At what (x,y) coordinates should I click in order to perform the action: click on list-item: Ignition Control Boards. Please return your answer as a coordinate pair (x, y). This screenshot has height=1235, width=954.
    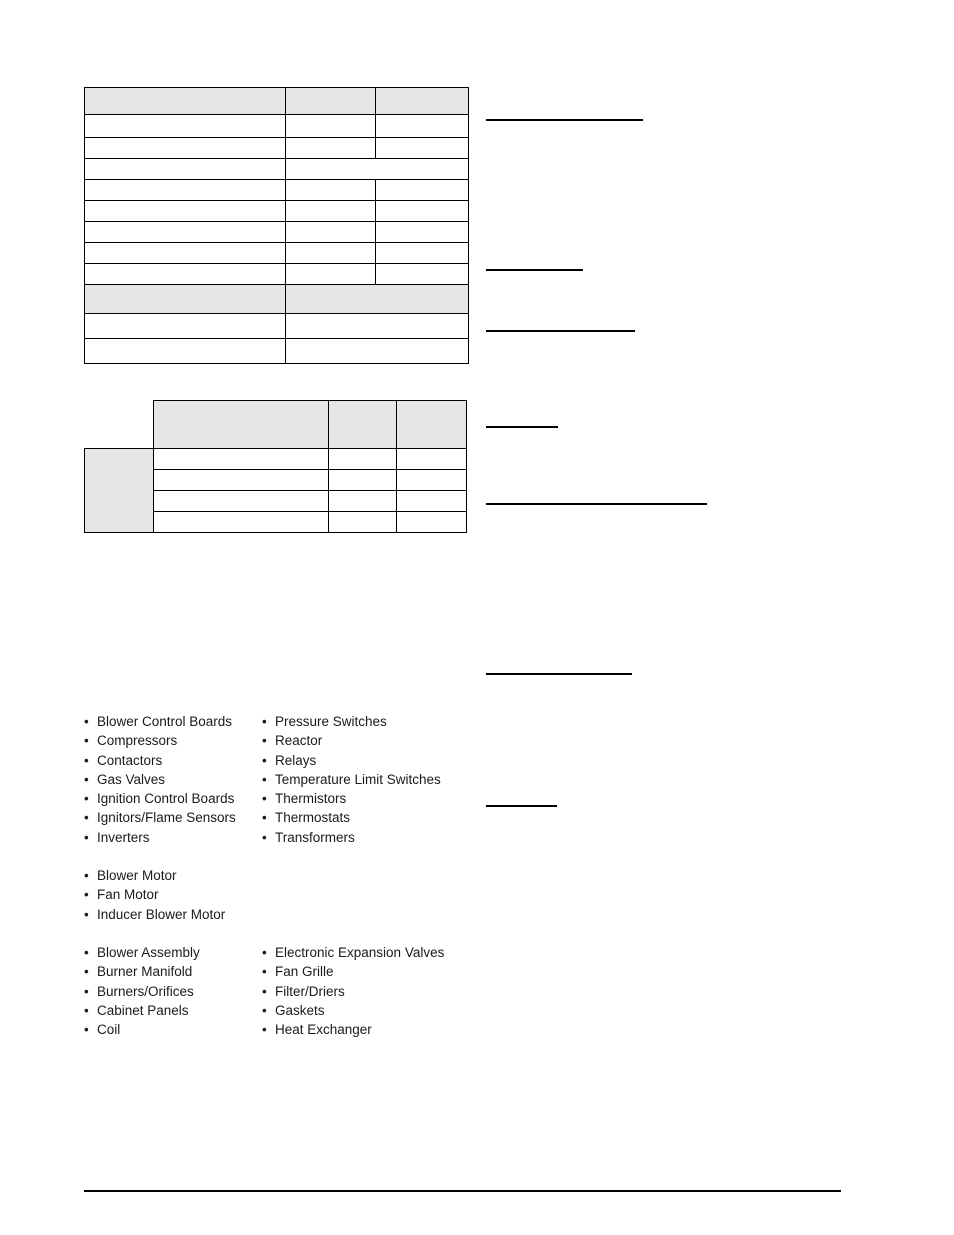
    Looking at the image, I should click on (160, 799).